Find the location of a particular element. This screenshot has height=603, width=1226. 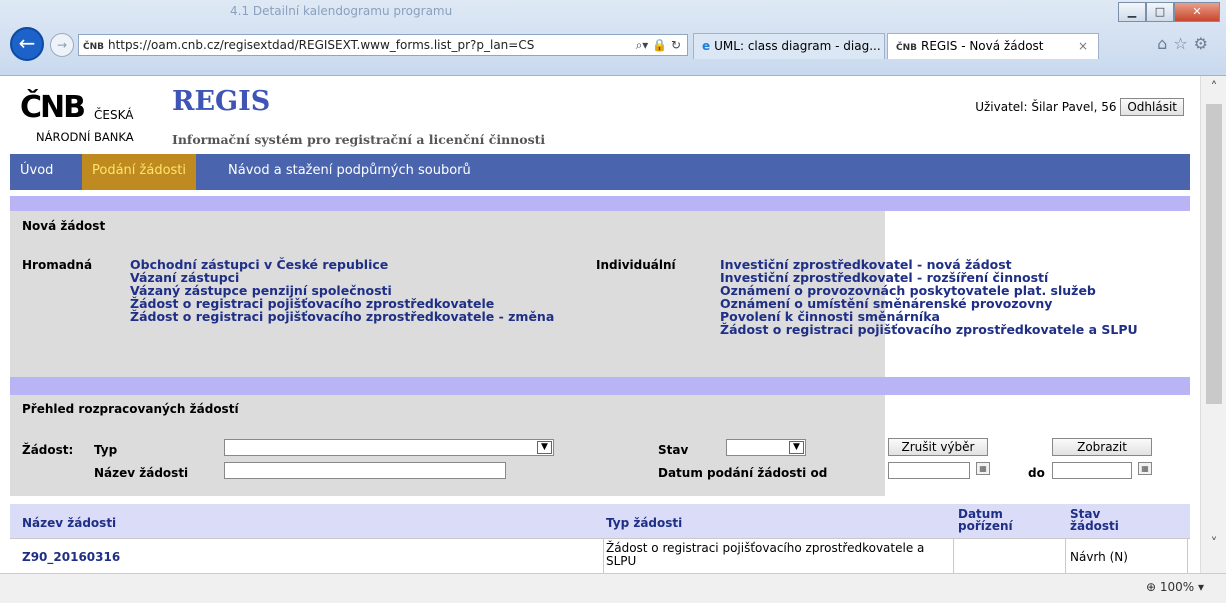

ie-icon: e is located at coordinates (706, 46).